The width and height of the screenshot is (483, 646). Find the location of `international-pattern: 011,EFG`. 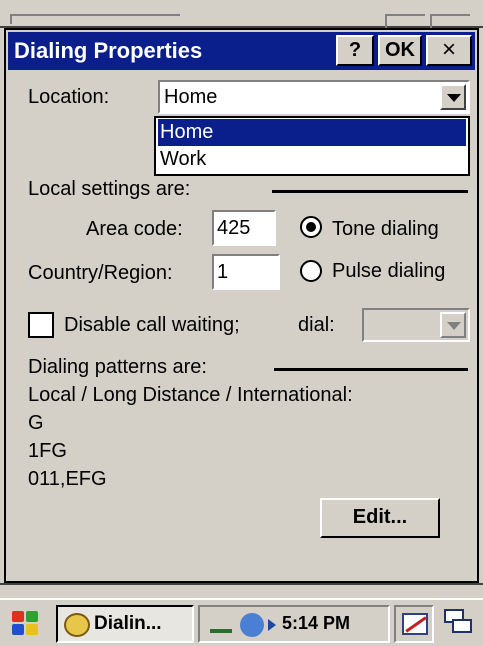

international-pattern: 011,EFG is located at coordinates (67, 479).